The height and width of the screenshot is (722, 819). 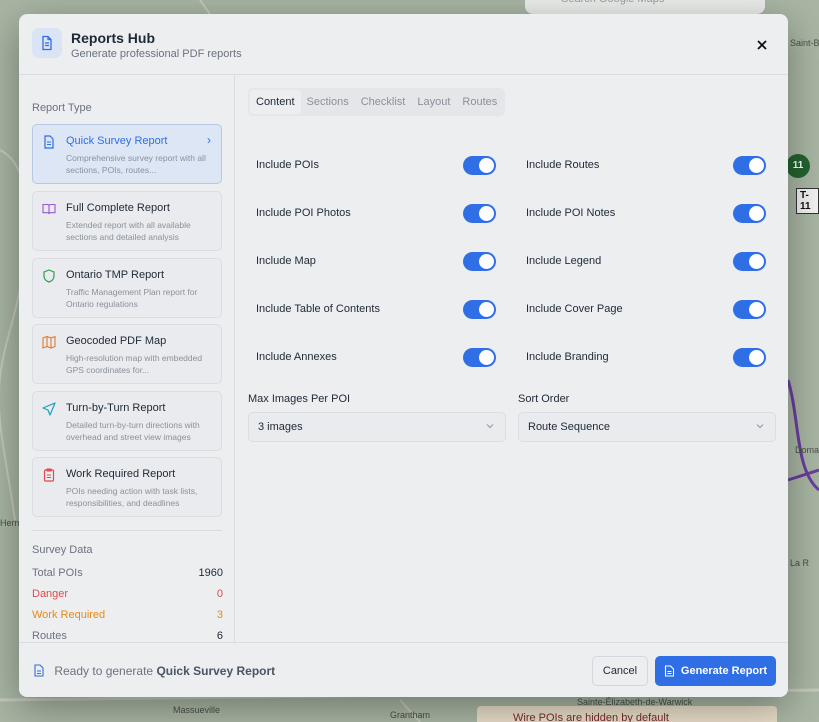 I want to click on include-toc-toggle, so click(x=479, y=309).